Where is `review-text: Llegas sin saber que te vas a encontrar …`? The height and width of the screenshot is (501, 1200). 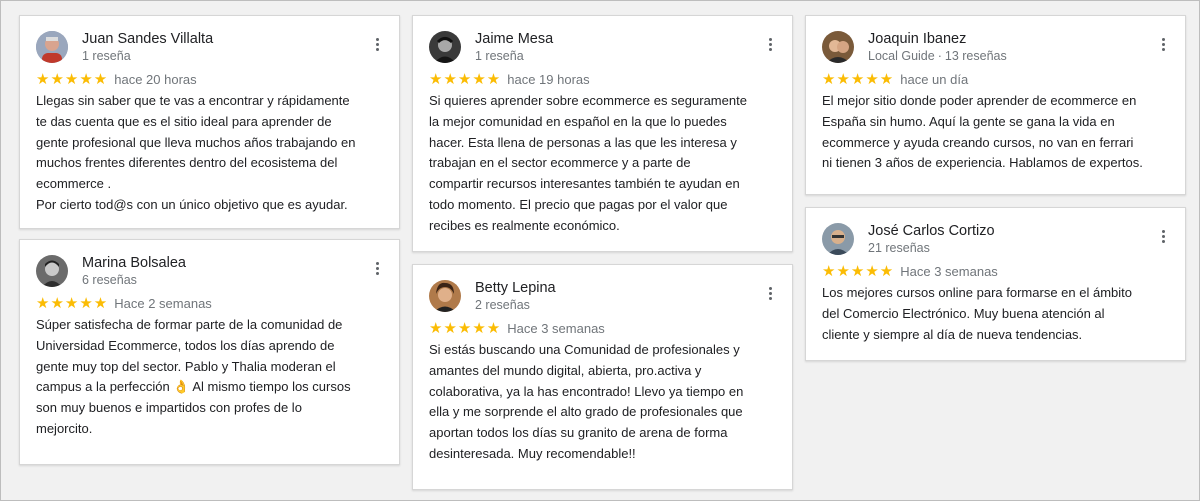
review-text: Llegas sin saber que te vas a encontrar … is located at coordinates (196, 152).